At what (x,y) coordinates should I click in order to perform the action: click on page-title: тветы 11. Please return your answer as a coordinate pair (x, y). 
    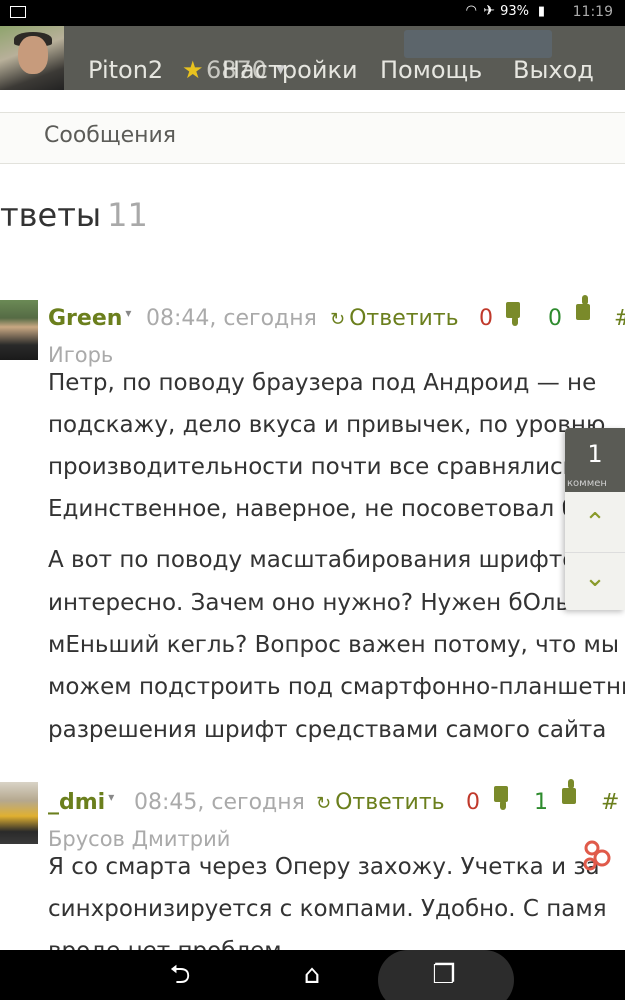
    Looking at the image, I should click on (74, 215).